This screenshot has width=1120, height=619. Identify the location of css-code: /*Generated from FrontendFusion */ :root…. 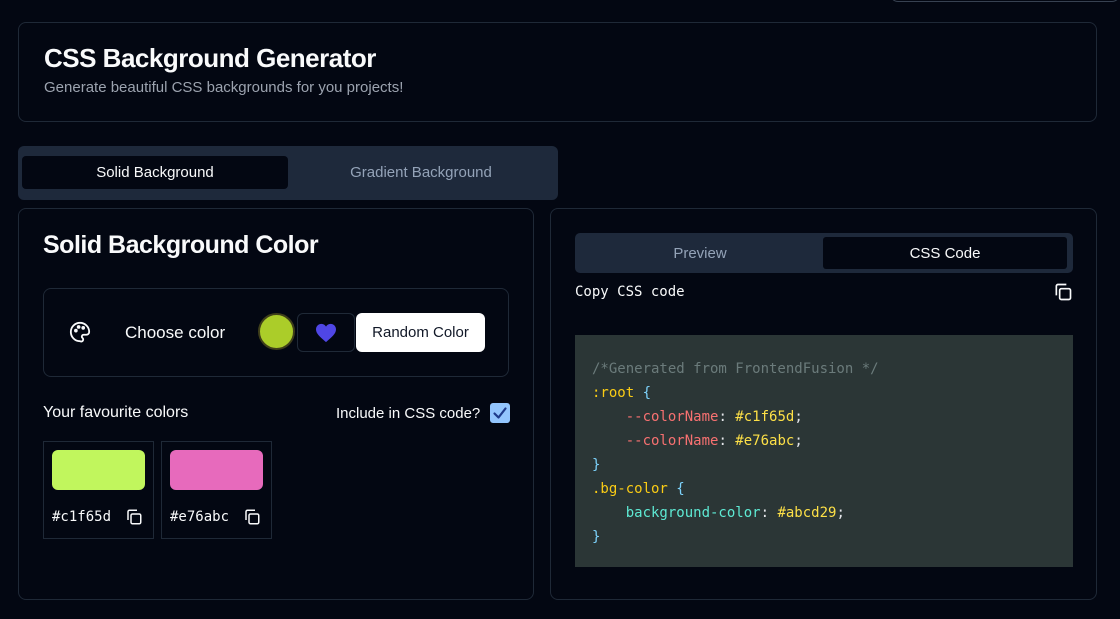
(735, 453).